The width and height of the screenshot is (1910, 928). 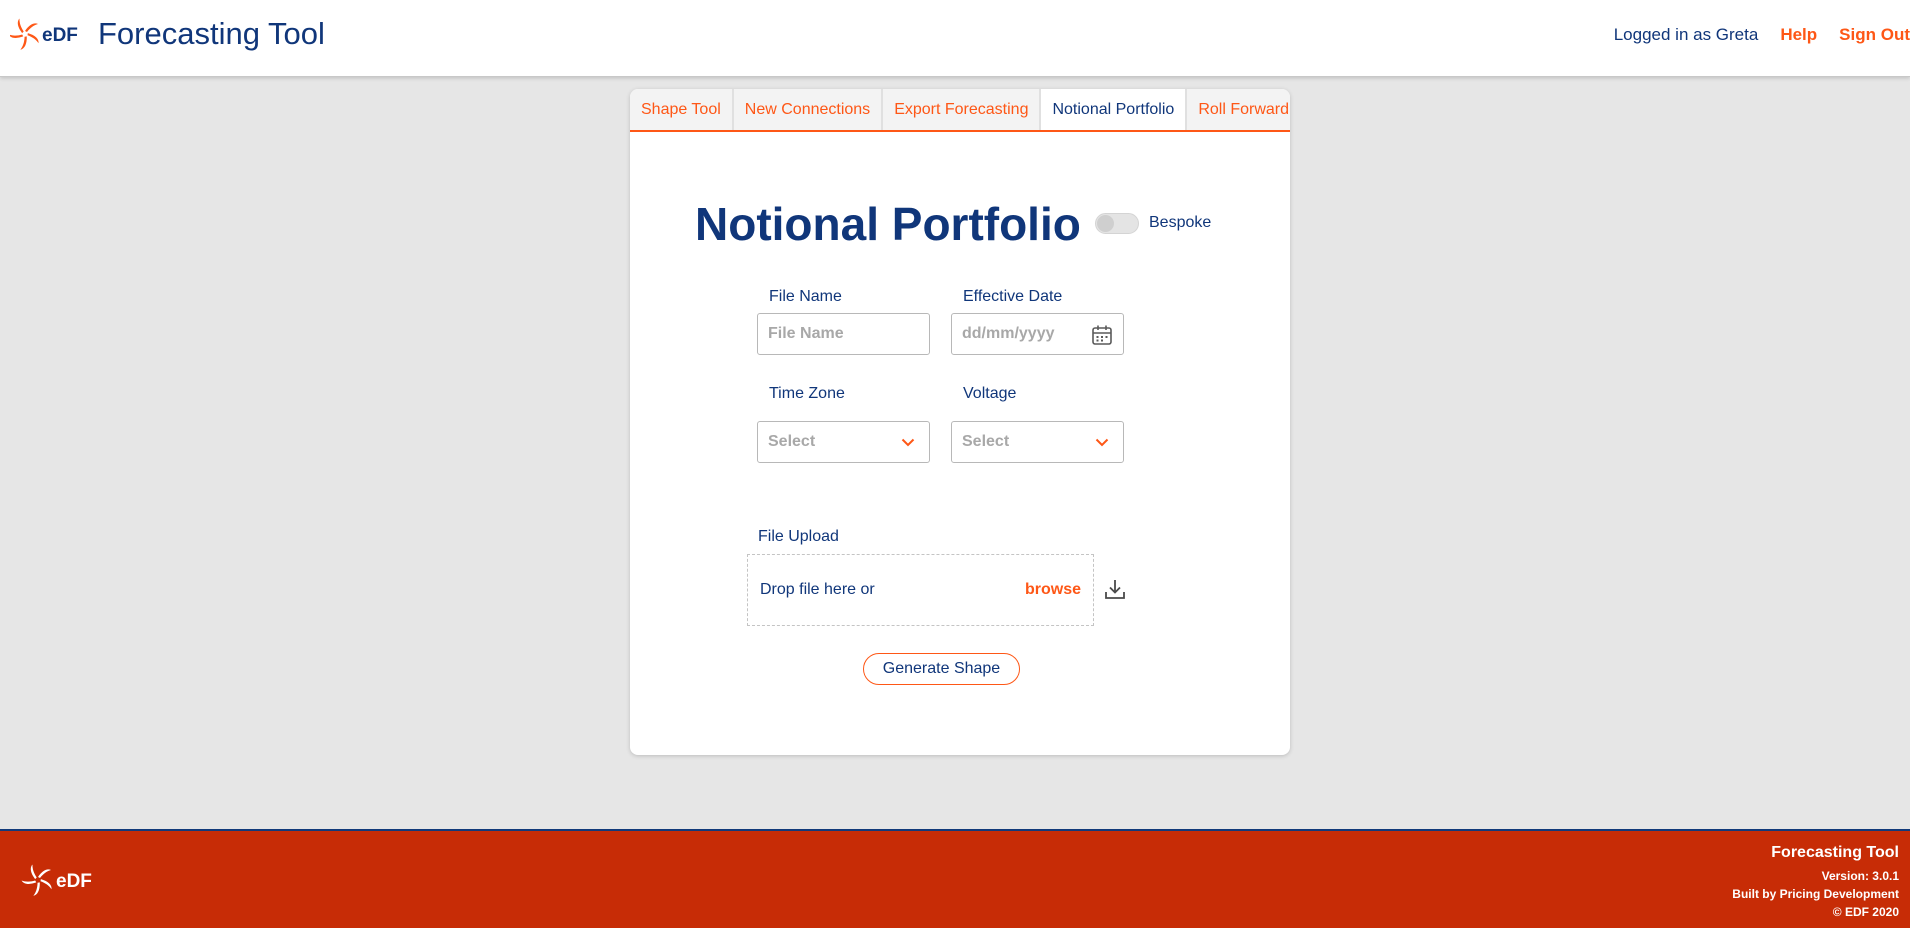 I want to click on footer-version: Version: 3.0.1, so click(x=1860, y=876).